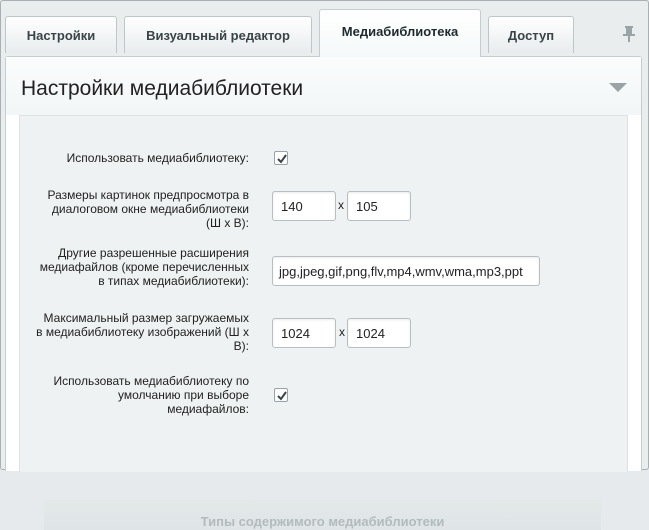  I want to click on tab-medialibrary: Медиабиблиотека, so click(400, 33).